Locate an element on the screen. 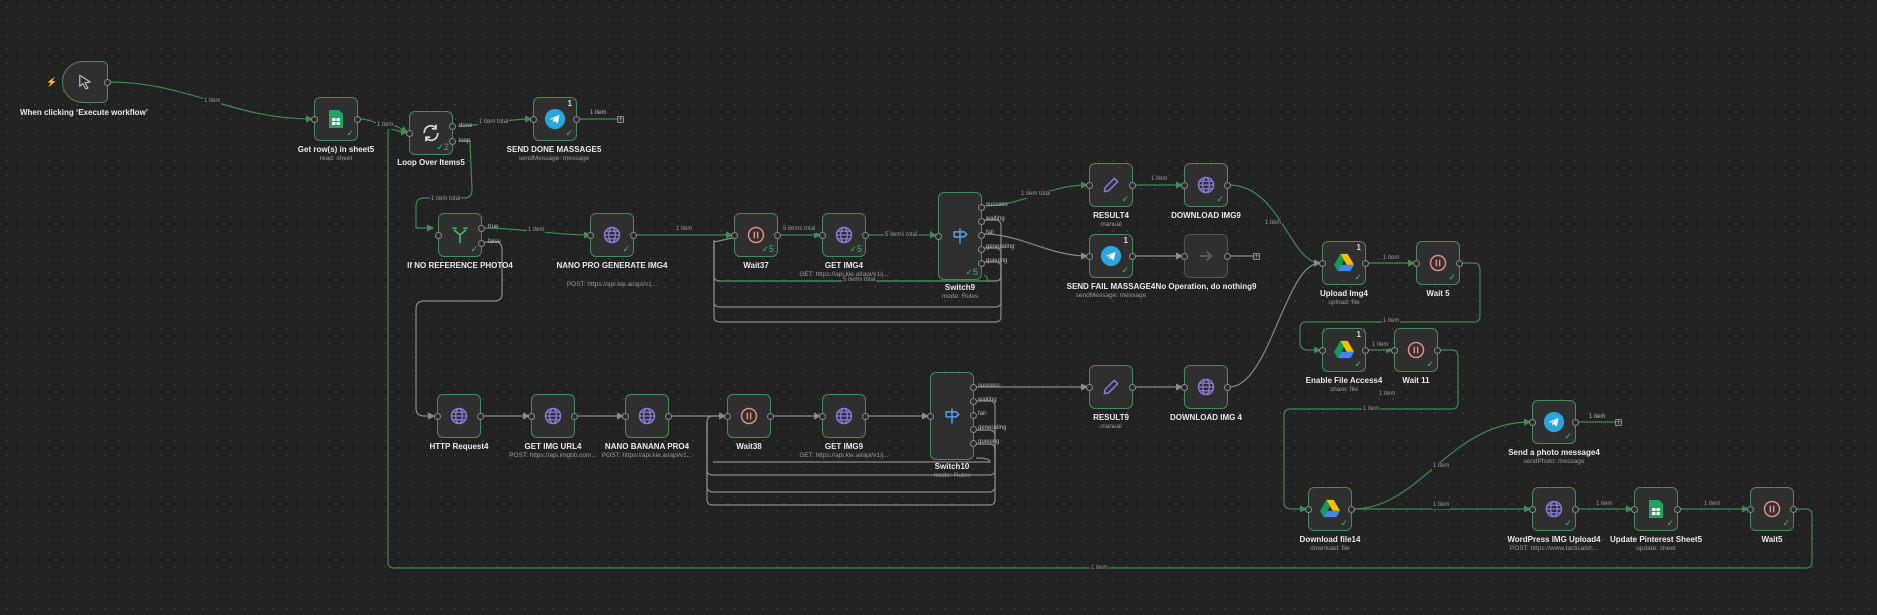 The height and width of the screenshot is (615, 1877). node-http-request is located at coordinates (459, 416).